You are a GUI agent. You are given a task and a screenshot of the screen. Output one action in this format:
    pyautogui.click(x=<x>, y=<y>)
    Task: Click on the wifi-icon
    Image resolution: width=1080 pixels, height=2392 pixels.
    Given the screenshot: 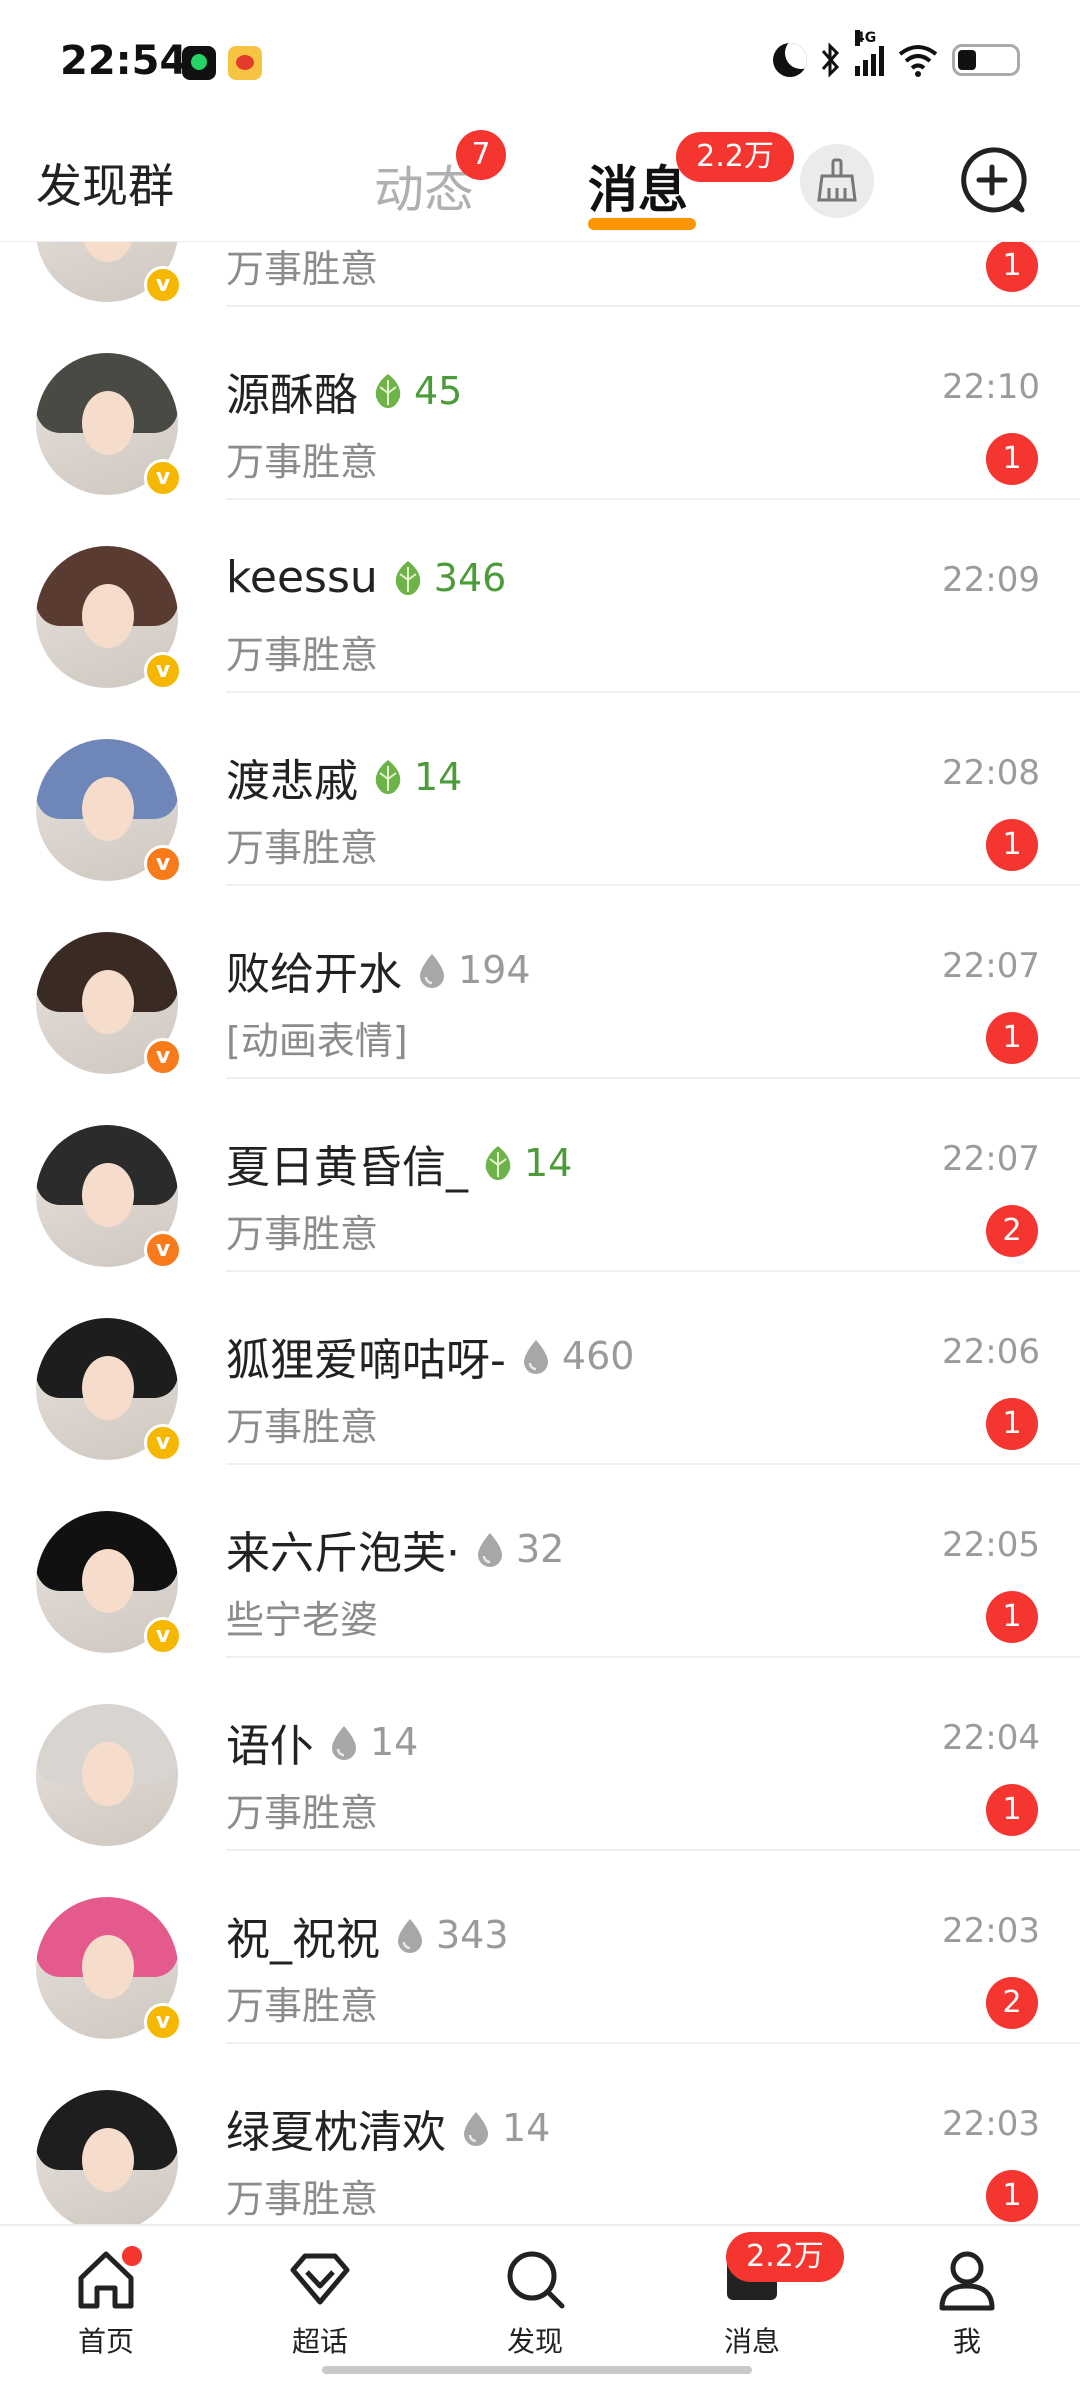 What is the action you would take?
    pyautogui.click(x=918, y=61)
    